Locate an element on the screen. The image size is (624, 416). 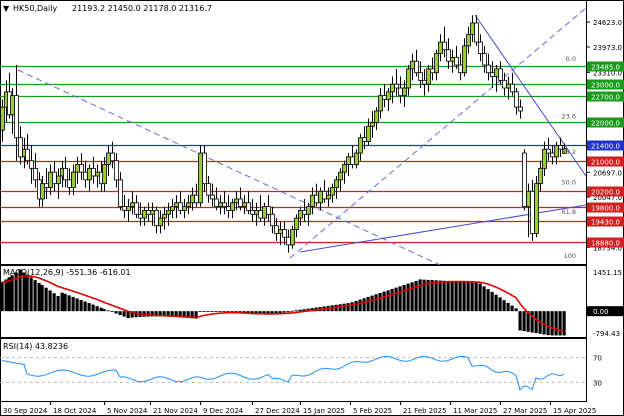
level-badge-label: 18880.0 is located at coordinates (605, 244).